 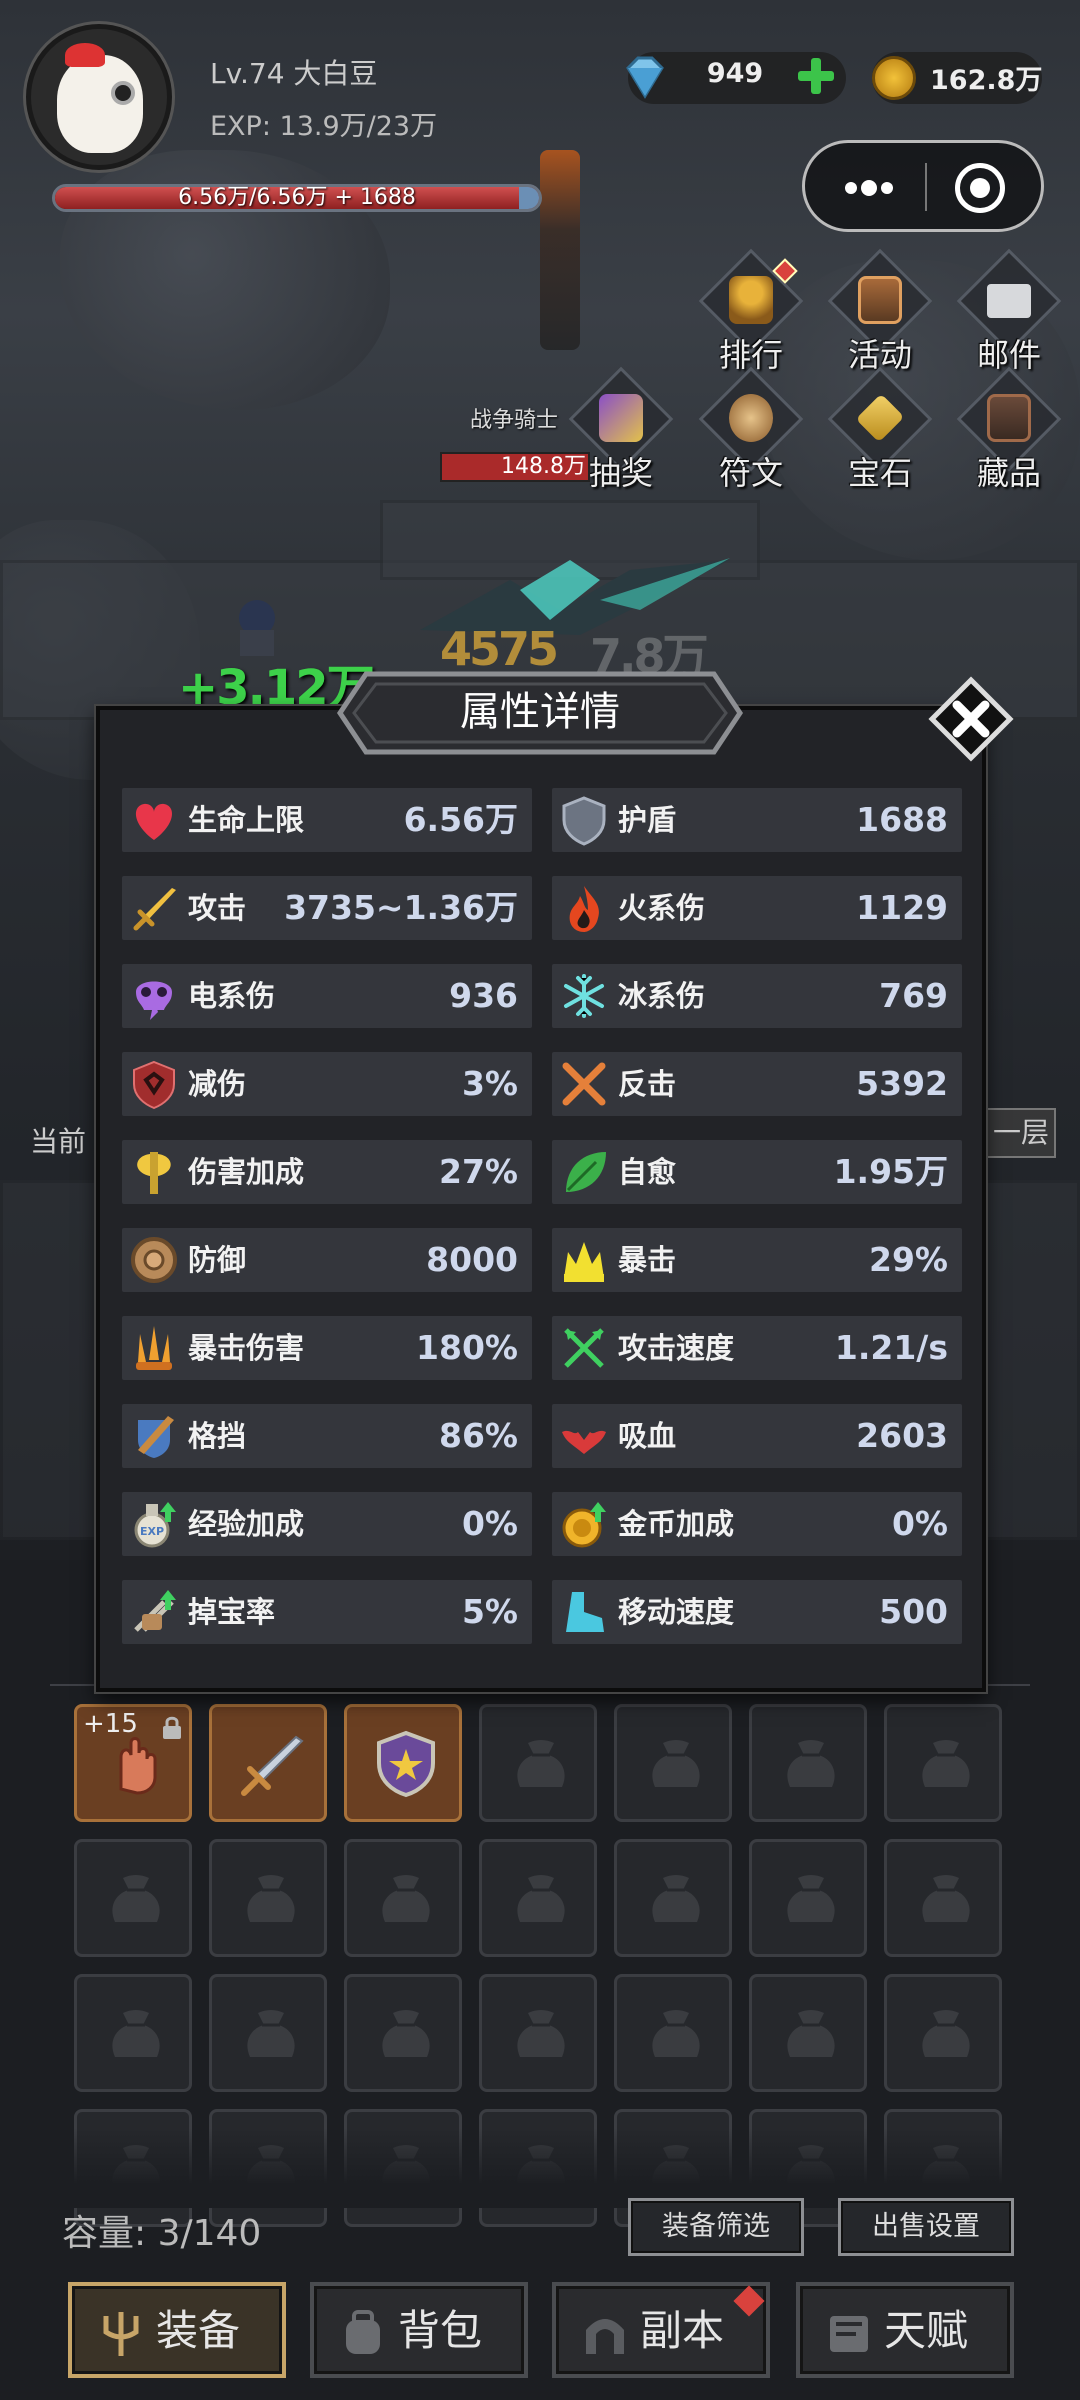 What do you see at coordinates (162, 2233) in the screenshot?
I see `bag-capacity: 容量: 3/140` at bounding box center [162, 2233].